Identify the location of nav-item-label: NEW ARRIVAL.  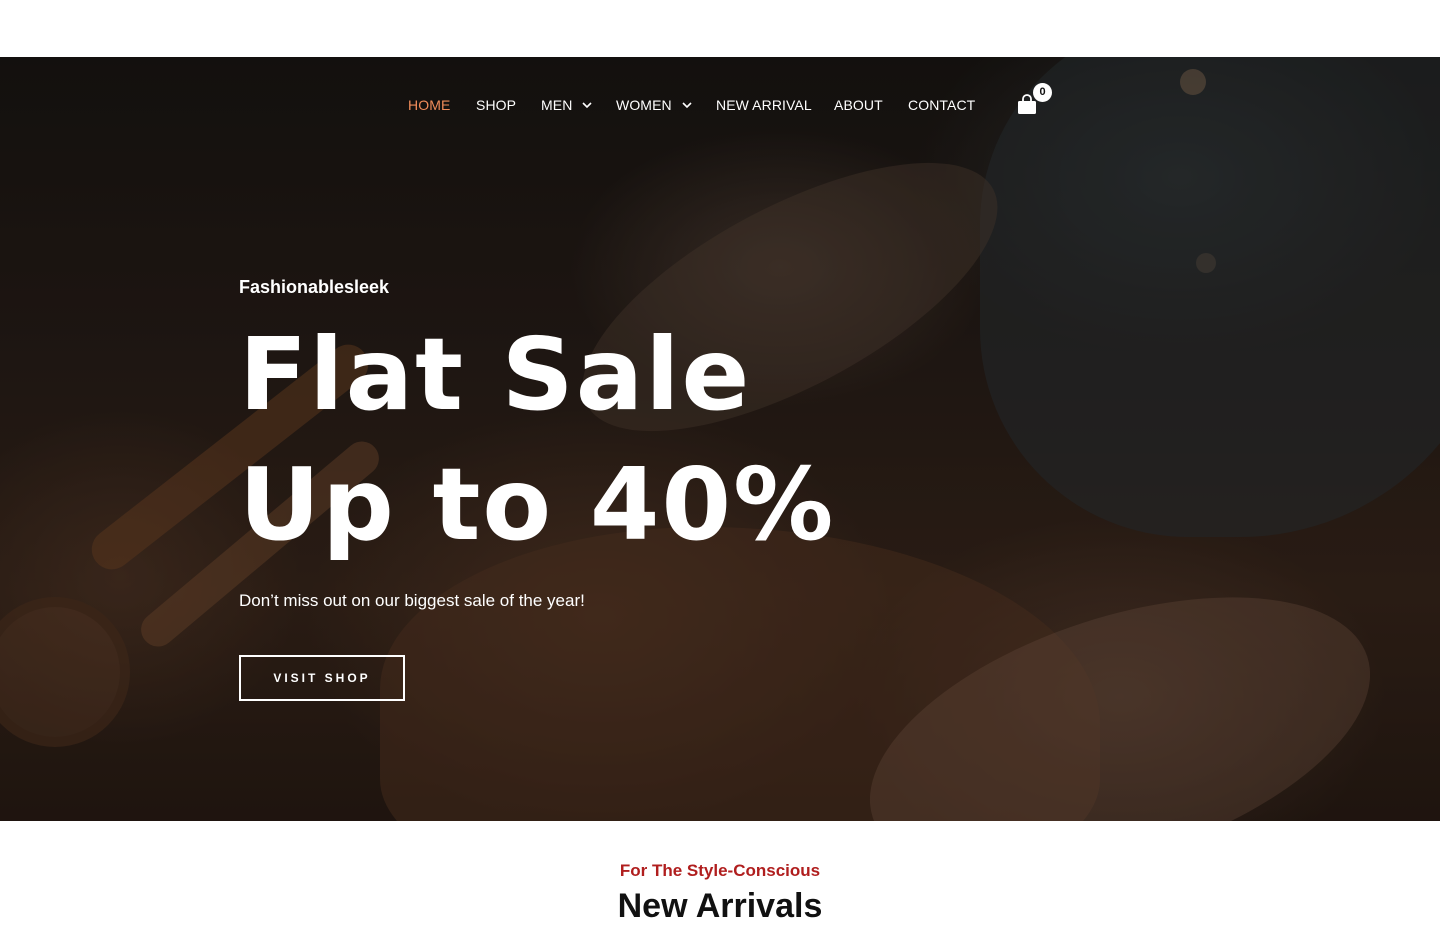
(764, 105).